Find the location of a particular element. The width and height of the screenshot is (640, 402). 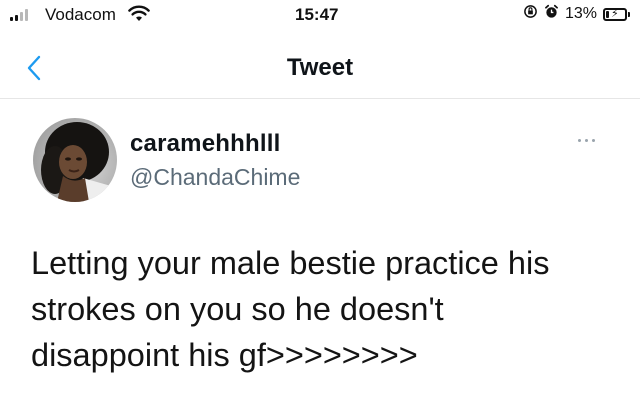

battery-percent: 13% is located at coordinates (580, 13).